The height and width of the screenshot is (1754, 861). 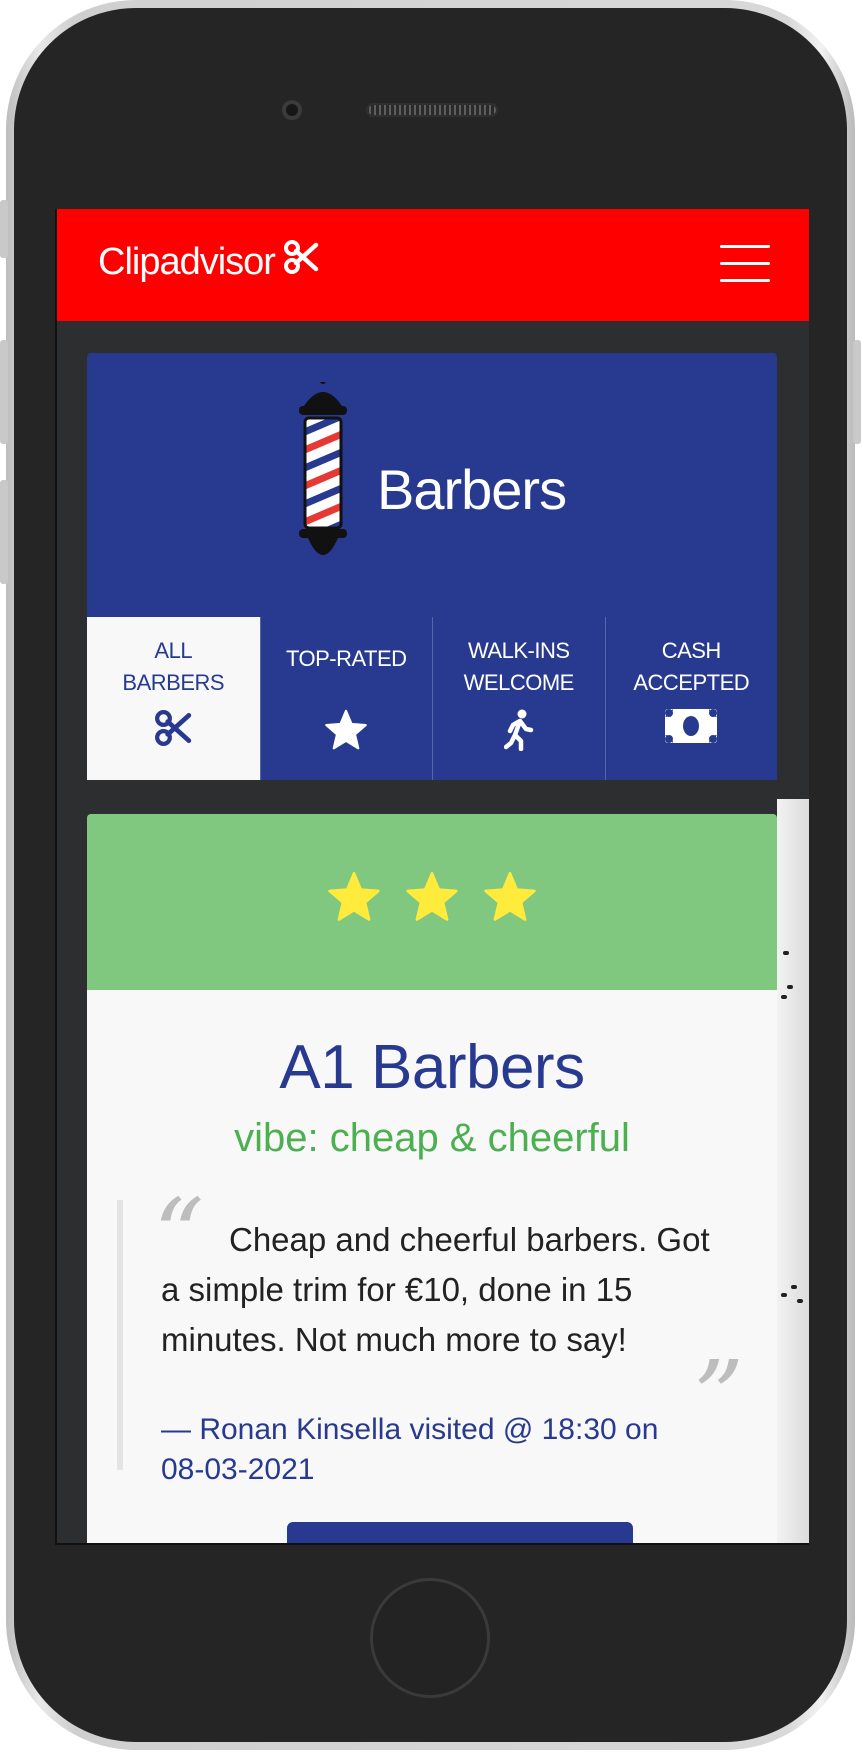 I want to click on rating-header, so click(x=432, y=902).